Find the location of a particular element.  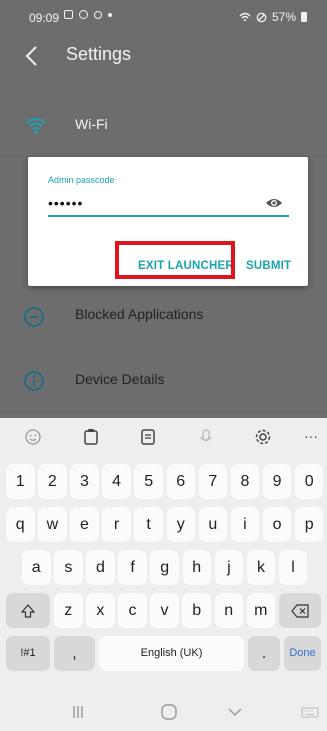

keyboard-switch-icon is located at coordinates (310, 712).